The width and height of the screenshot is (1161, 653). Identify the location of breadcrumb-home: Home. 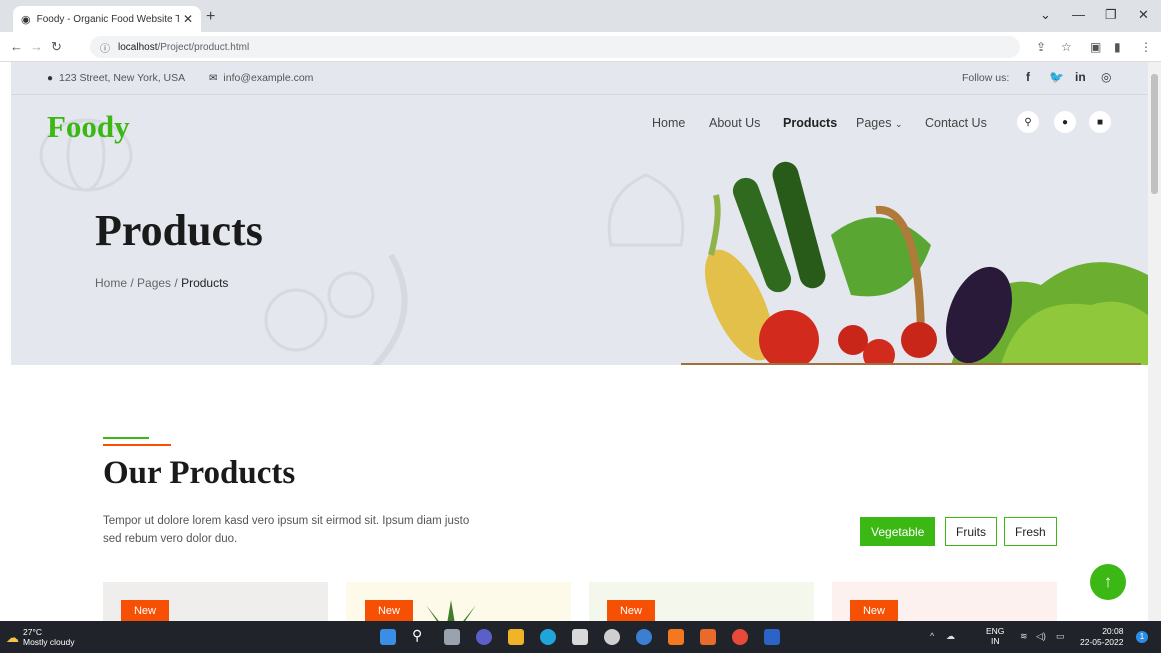
(111, 283).